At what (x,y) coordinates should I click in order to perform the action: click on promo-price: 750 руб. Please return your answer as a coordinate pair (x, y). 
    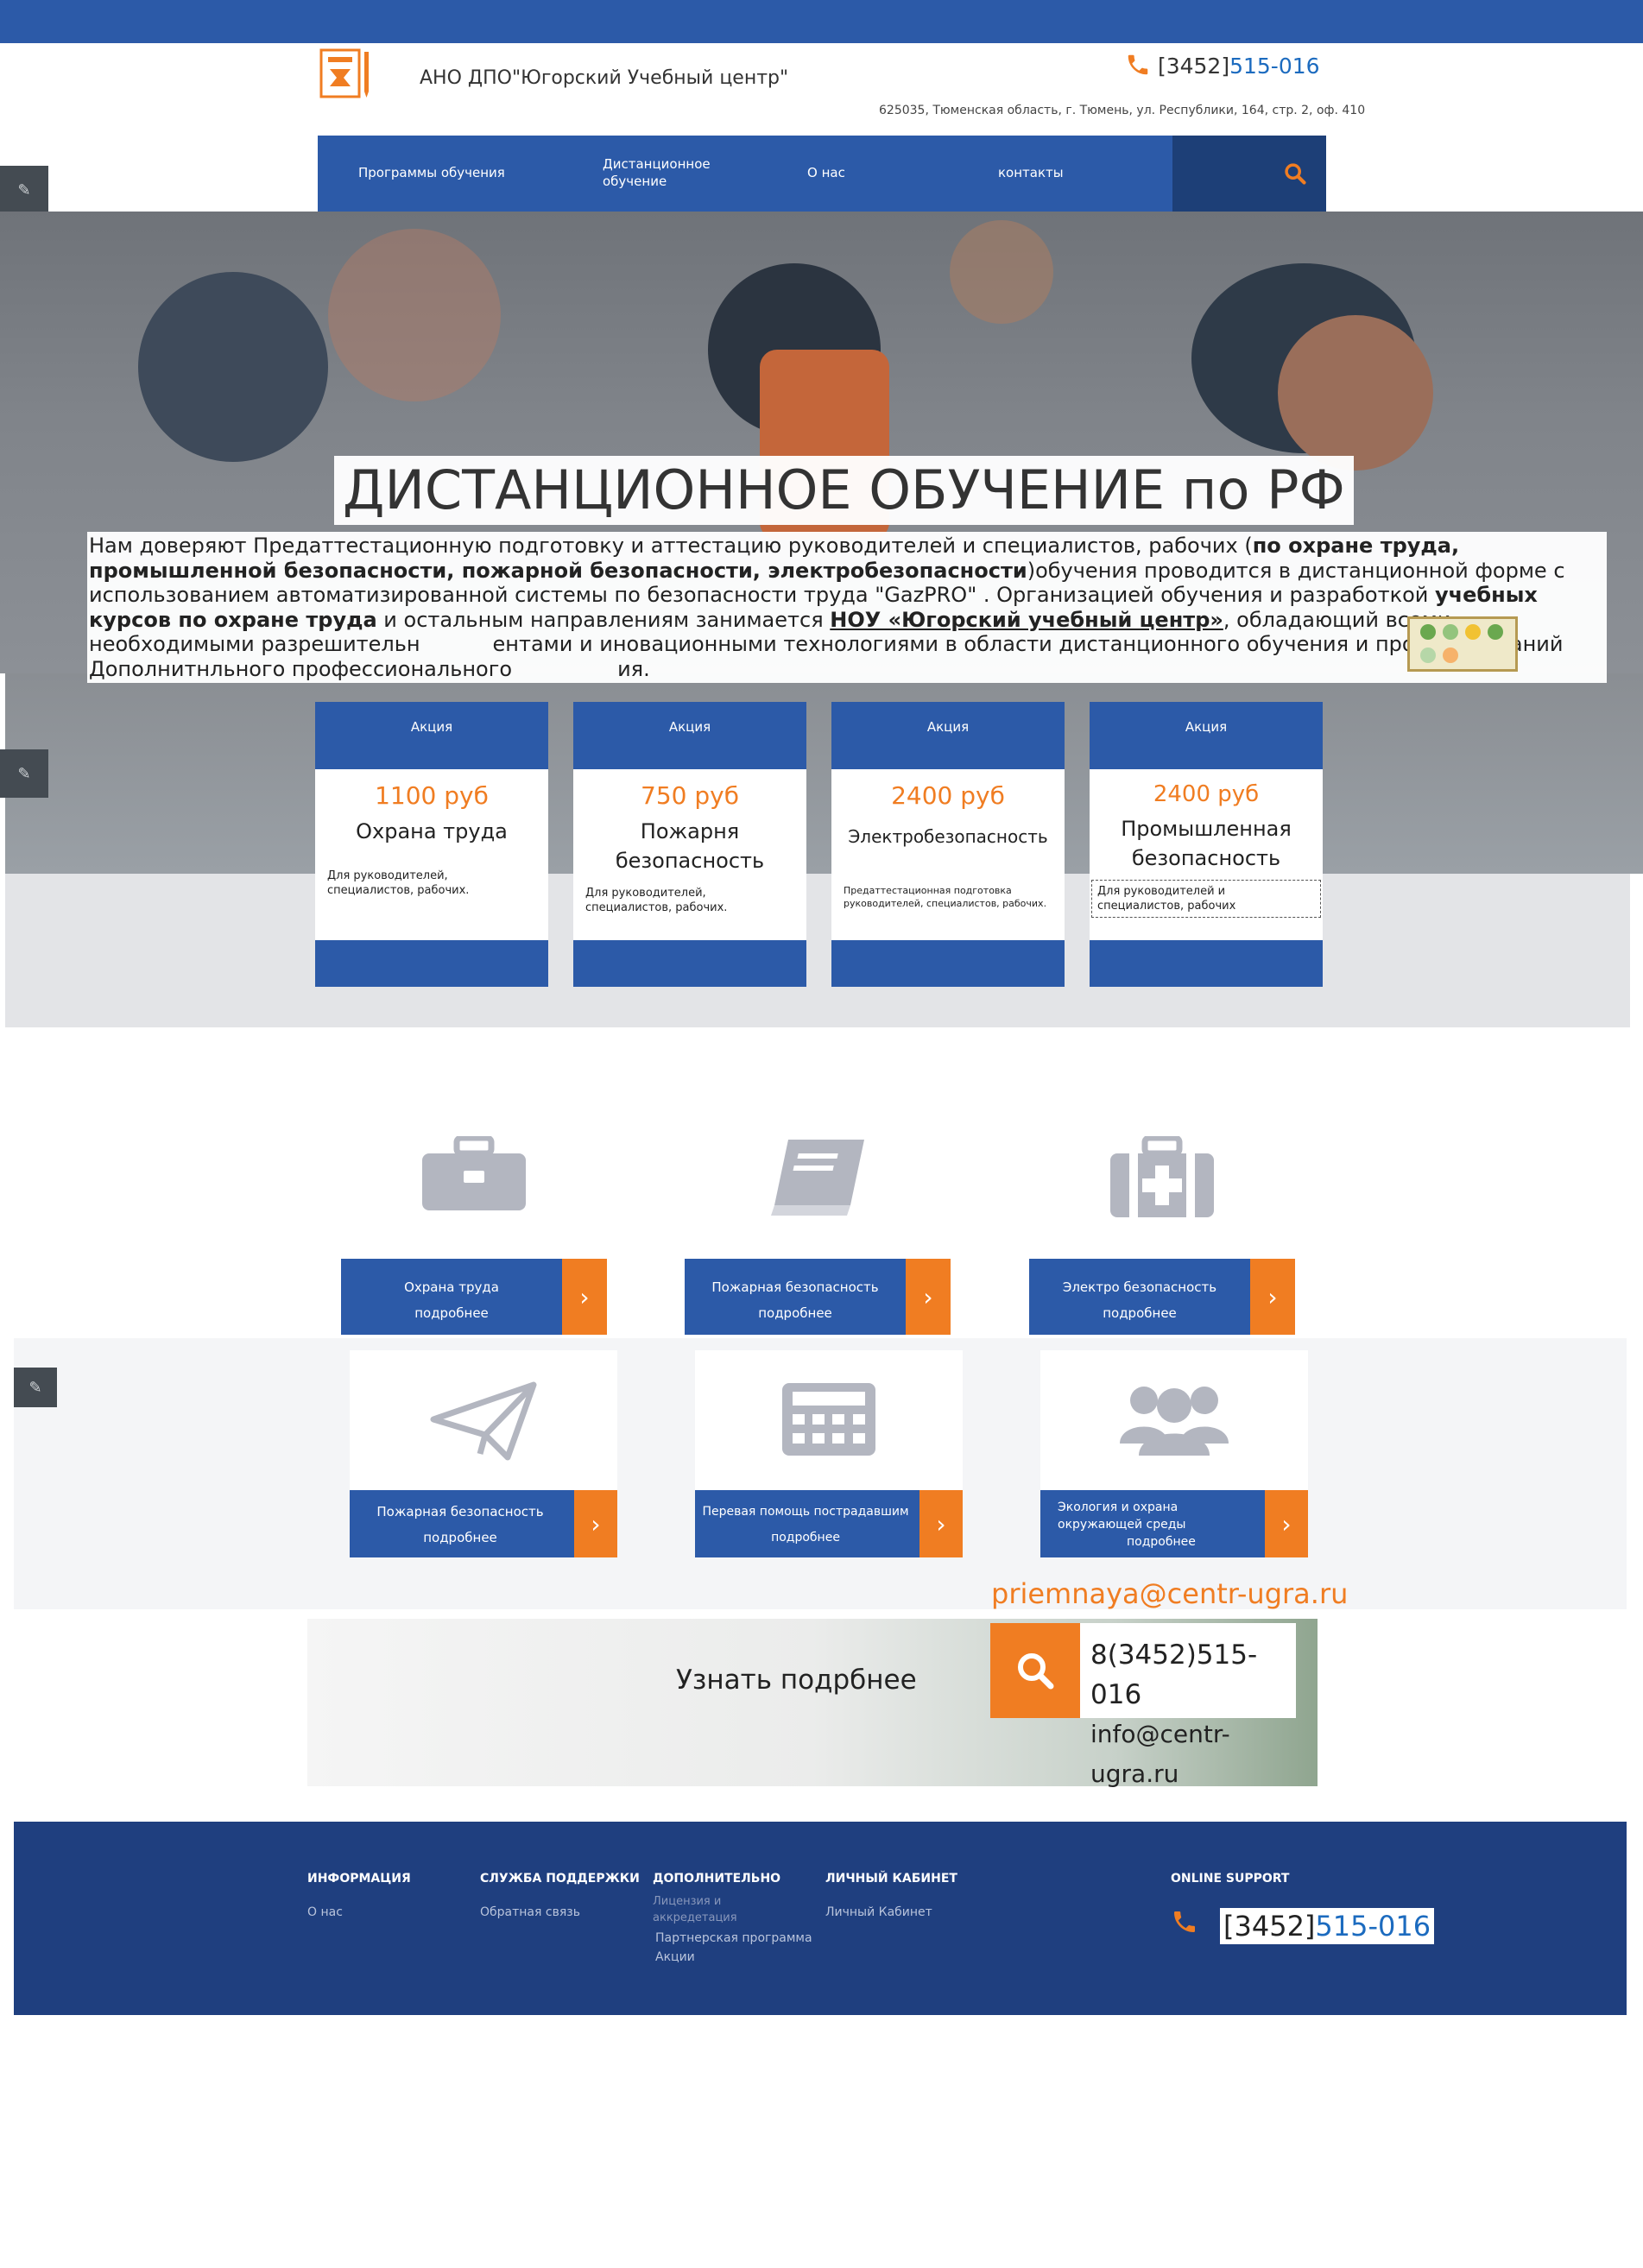
    Looking at the image, I should click on (690, 795).